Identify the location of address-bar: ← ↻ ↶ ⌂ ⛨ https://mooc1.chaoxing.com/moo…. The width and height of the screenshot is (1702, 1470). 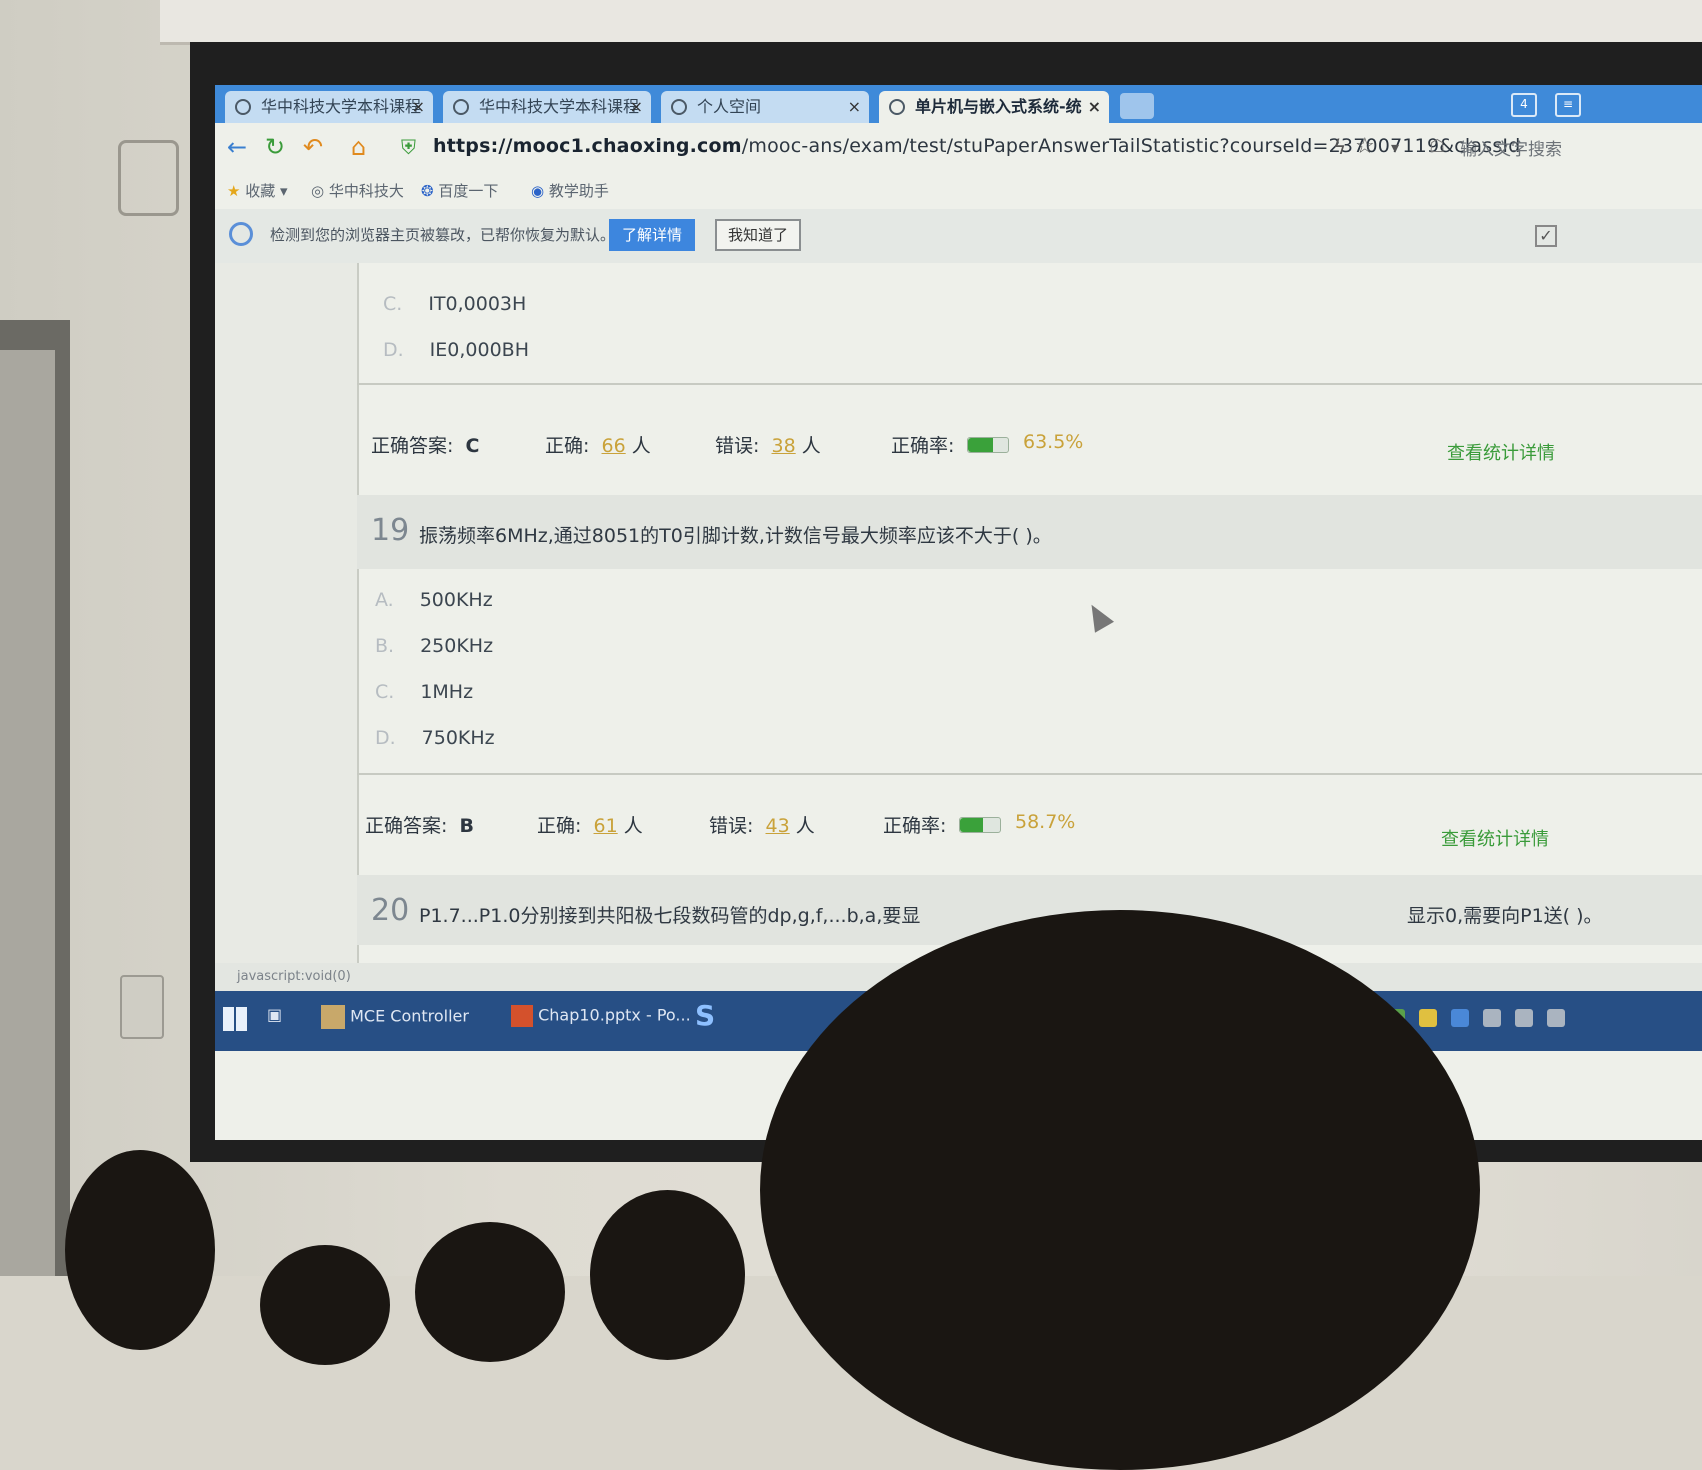
(958, 147).